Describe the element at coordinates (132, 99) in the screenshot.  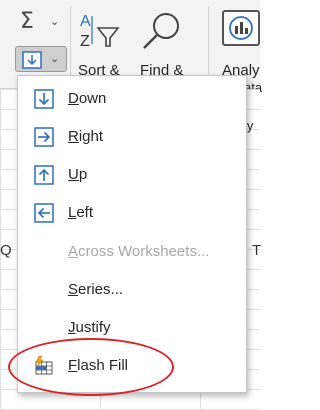
I see `menu-item-down: Down` at that location.